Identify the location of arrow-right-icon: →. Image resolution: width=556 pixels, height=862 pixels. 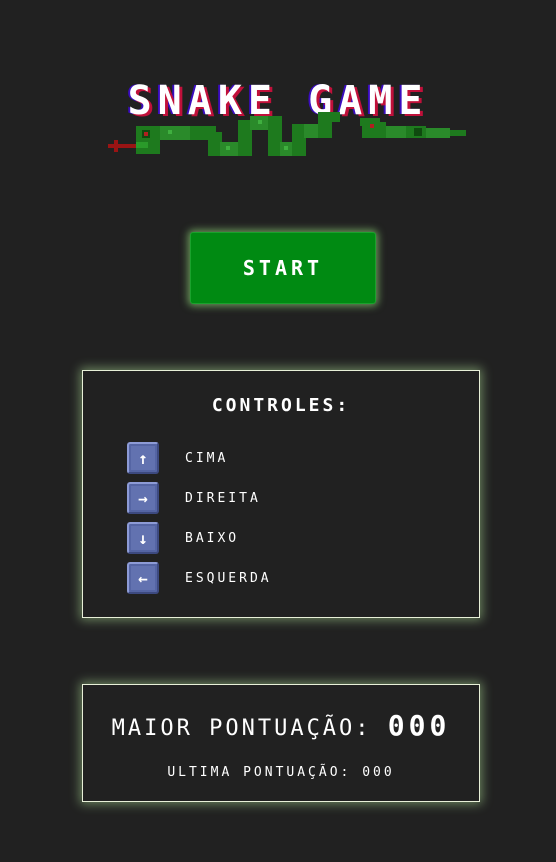
(143, 498).